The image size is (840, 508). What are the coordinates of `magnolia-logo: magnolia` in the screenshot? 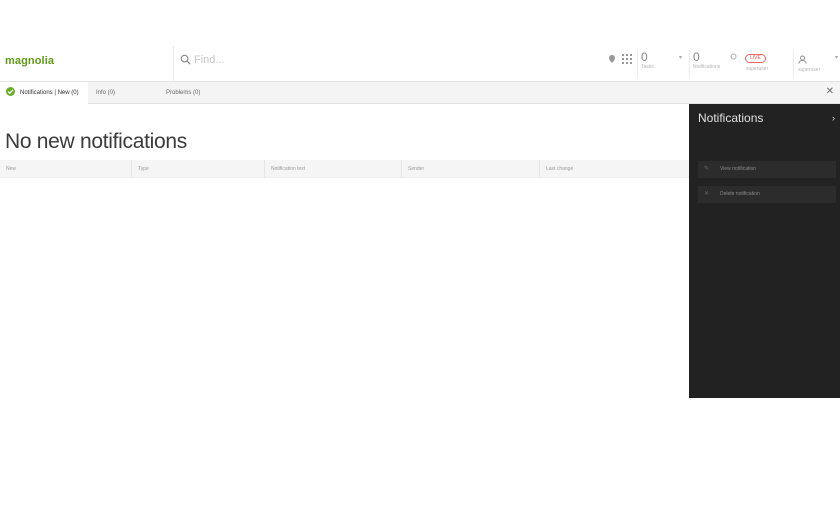 It's located at (29, 61).